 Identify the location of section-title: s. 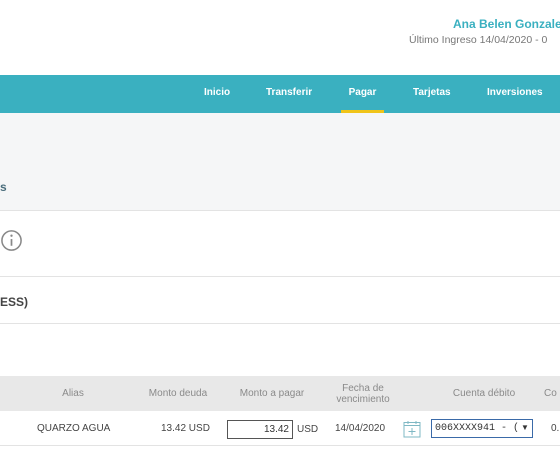
(3, 187).